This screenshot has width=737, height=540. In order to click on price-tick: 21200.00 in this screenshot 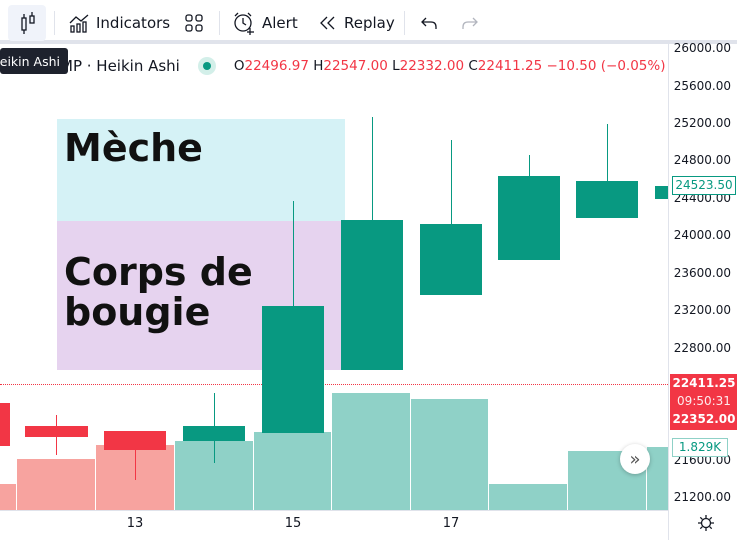, I will do `click(702, 497)`.